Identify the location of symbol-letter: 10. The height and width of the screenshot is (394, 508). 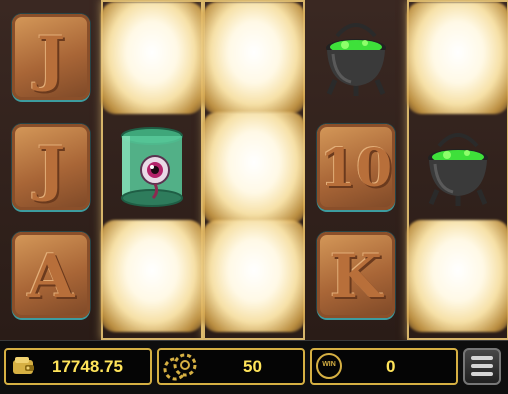
(356, 168).